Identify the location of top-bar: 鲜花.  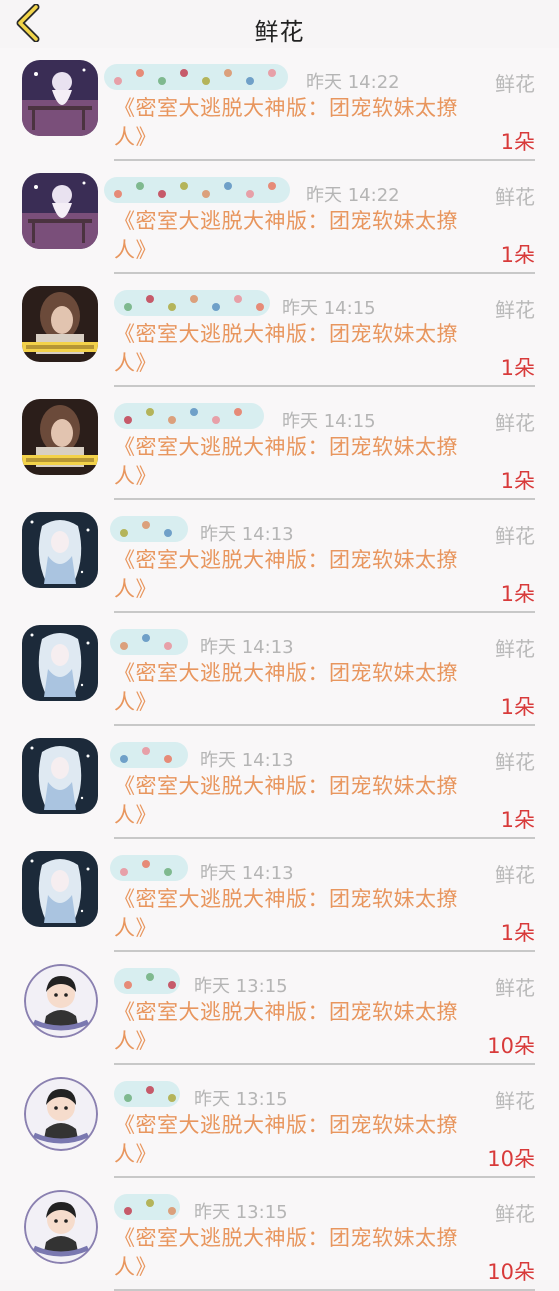
(279, 24).